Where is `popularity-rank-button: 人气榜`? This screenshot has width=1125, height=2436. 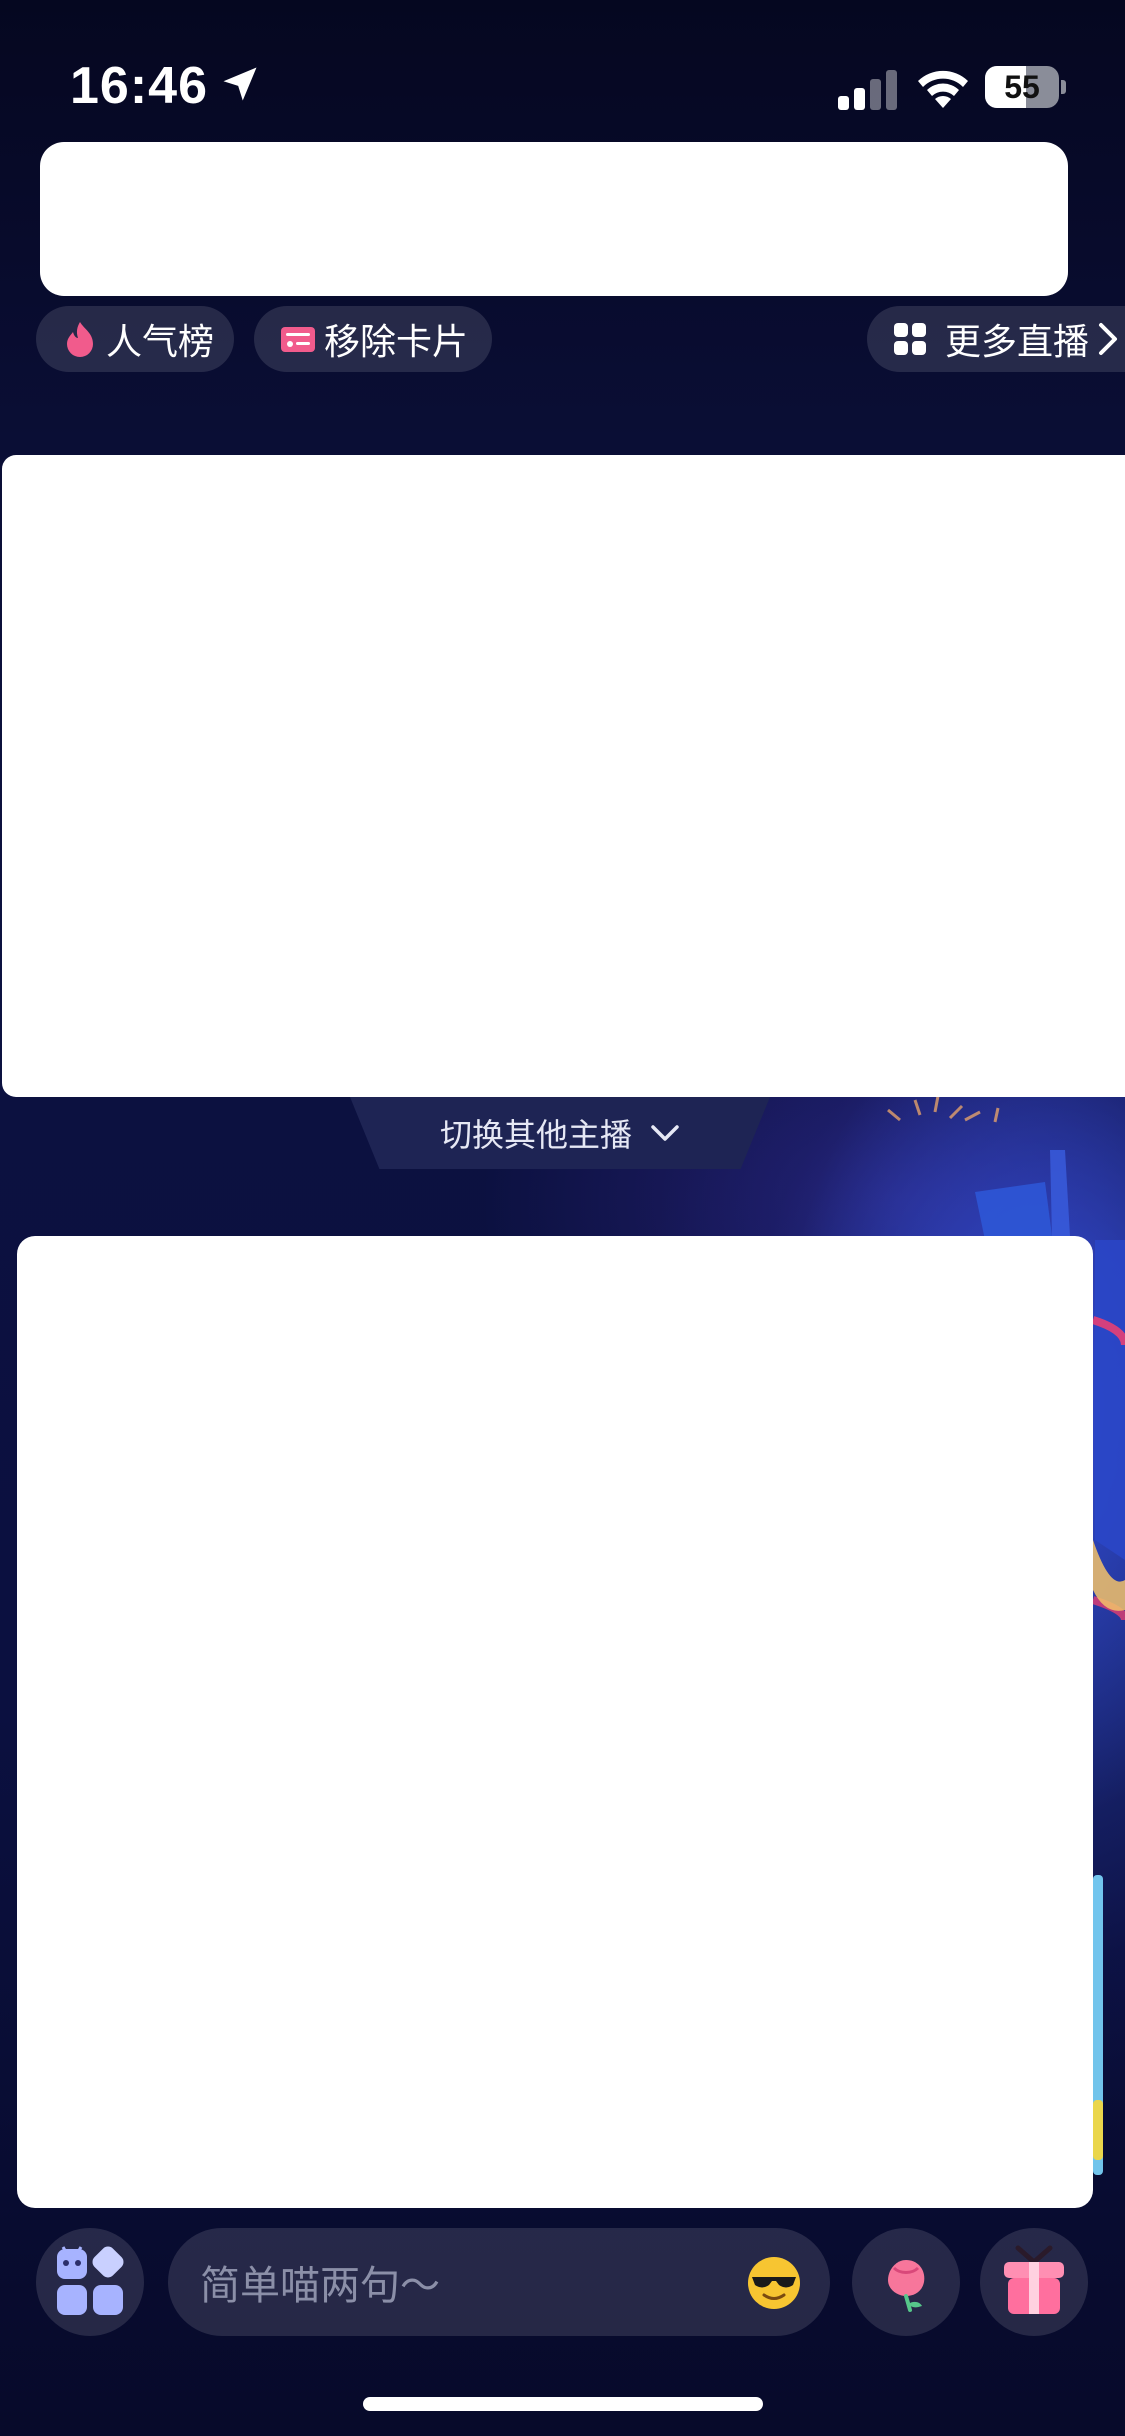
popularity-rank-button: 人气榜 is located at coordinates (135, 339).